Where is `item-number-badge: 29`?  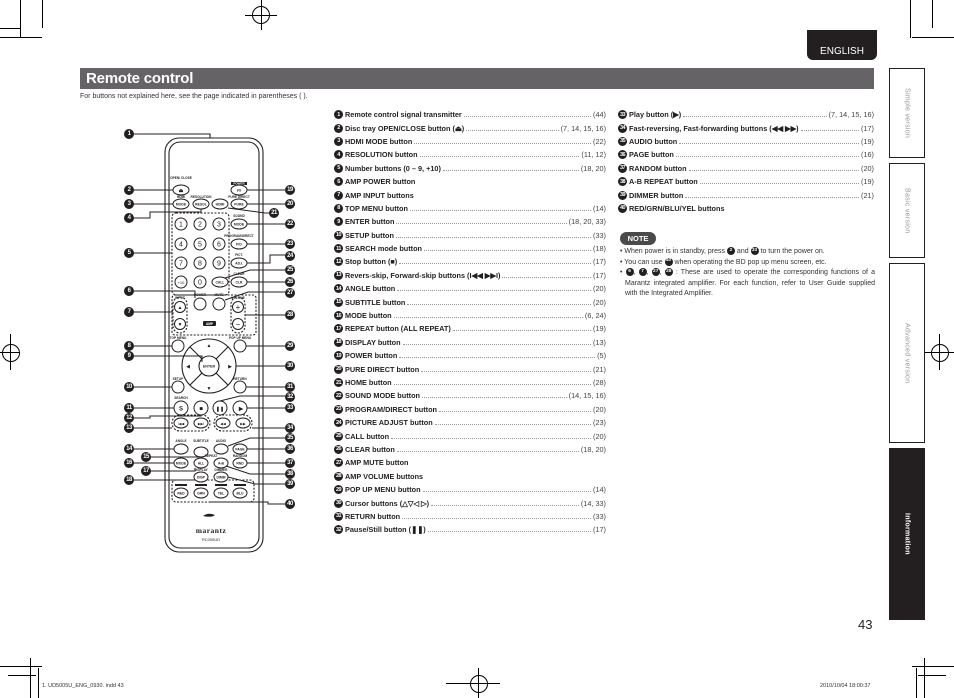
item-number-badge: 29 is located at coordinates (338, 490).